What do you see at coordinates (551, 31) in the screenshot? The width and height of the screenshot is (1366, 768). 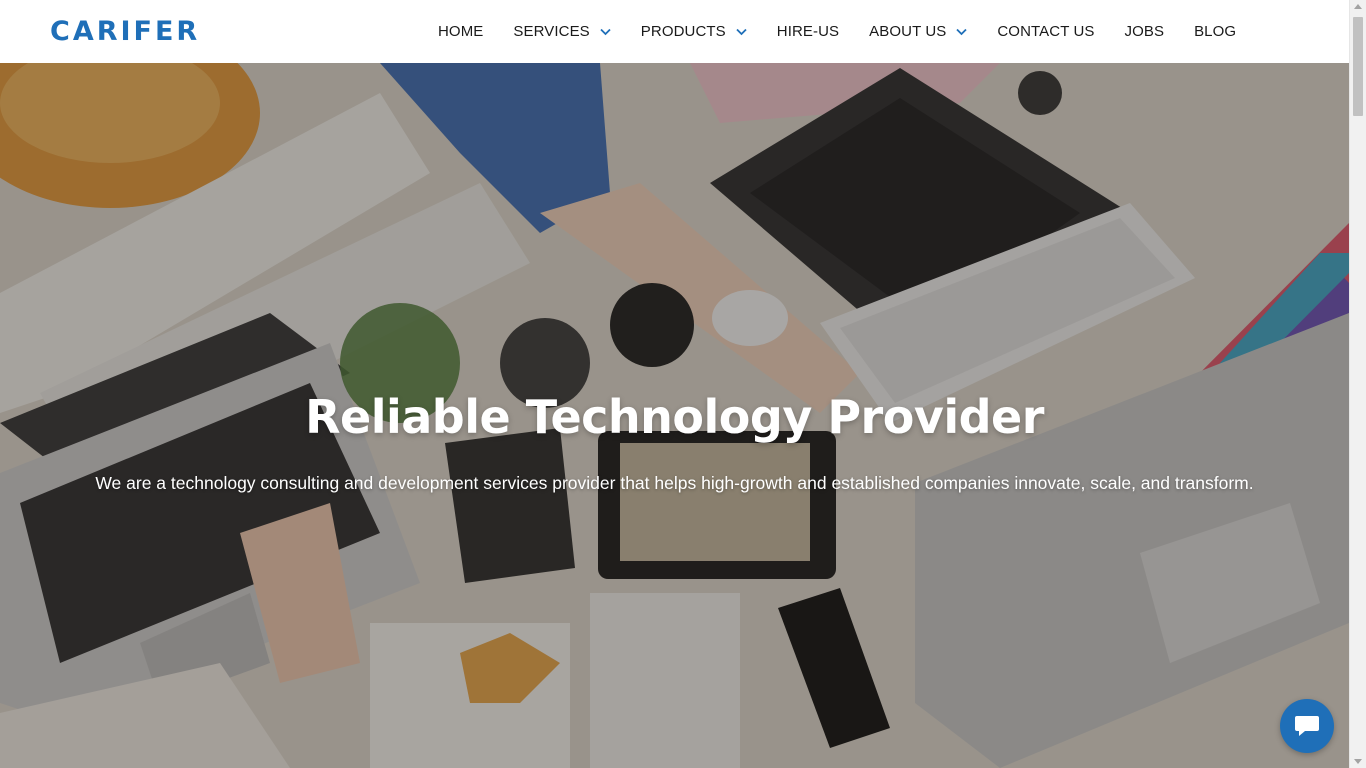 I see `nav-services-label: SERVICES` at bounding box center [551, 31].